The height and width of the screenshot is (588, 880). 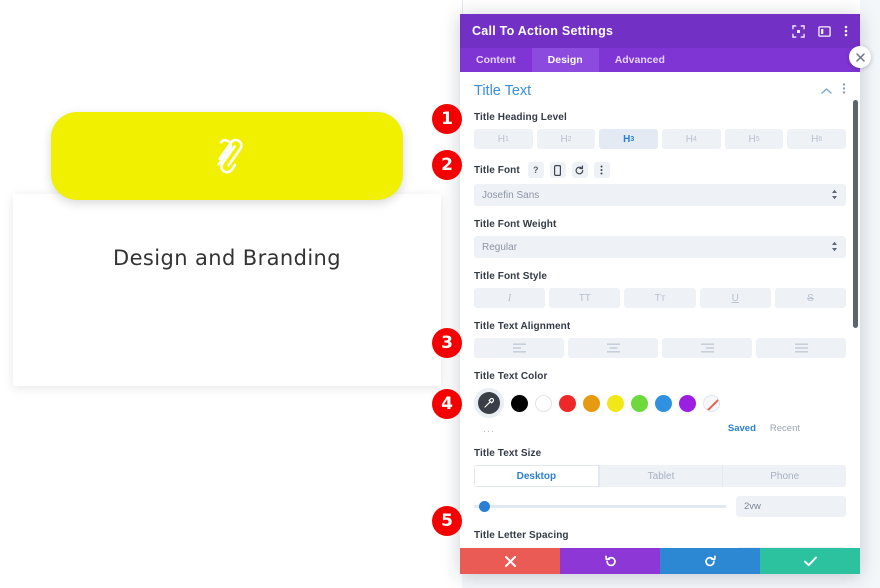 What do you see at coordinates (660, 539) in the screenshot?
I see `field-title-letter-spacing: Title Letter Spacing 0px` at bounding box center [660, 539].